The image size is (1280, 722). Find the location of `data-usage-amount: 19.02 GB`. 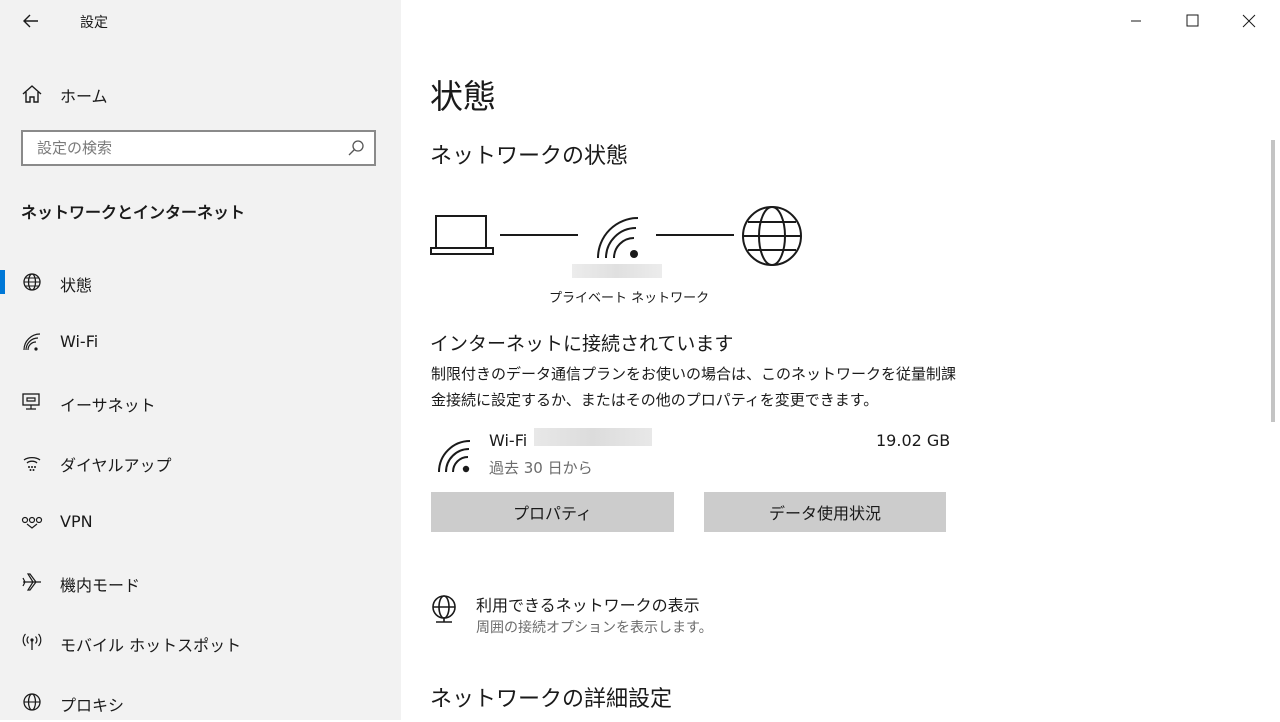

data-usage-amount: 19.02 GB is located at coordinates (913, 440).